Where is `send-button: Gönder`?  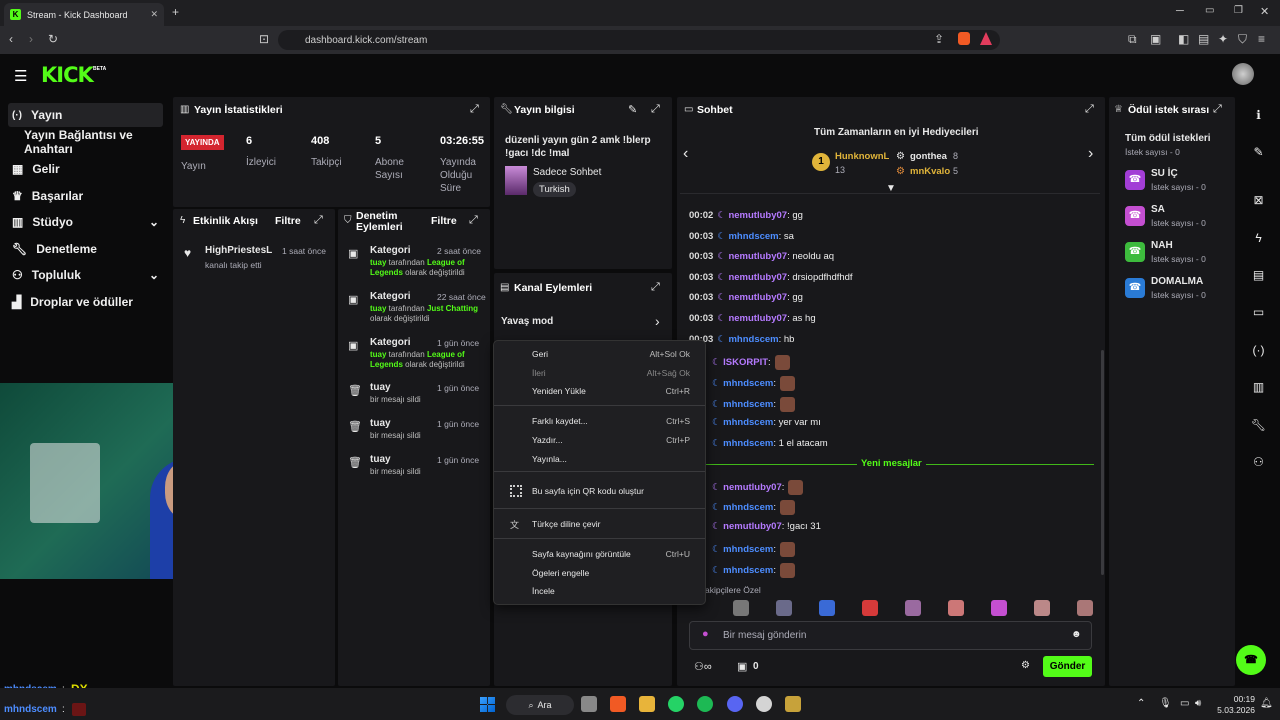
send-button: Gönder is located at coordinates (1067, 666).